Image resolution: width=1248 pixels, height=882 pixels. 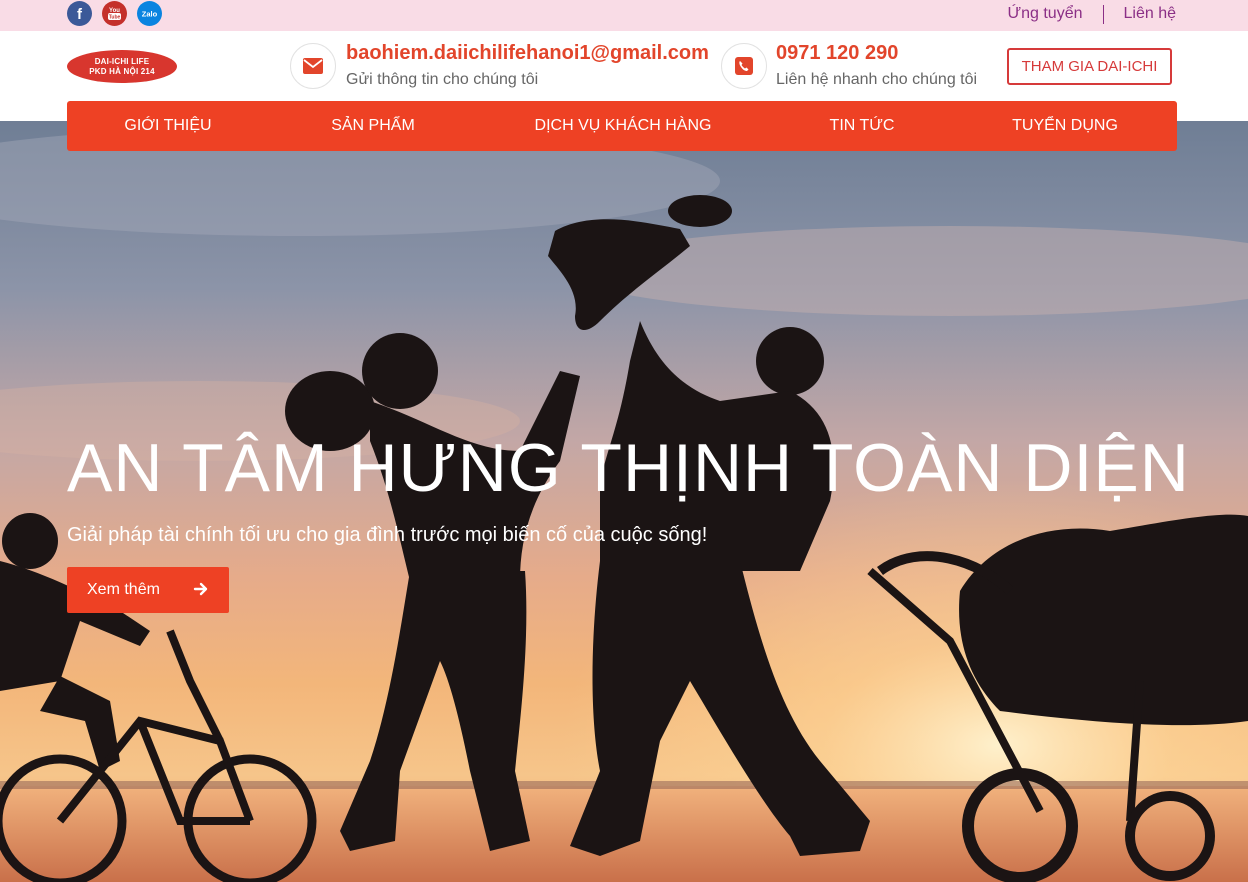 What do you see at coordinates (862, 126) in the screenshot?
I see `nav-item-news: TIN TỨC` at bounding box center [862, 126].